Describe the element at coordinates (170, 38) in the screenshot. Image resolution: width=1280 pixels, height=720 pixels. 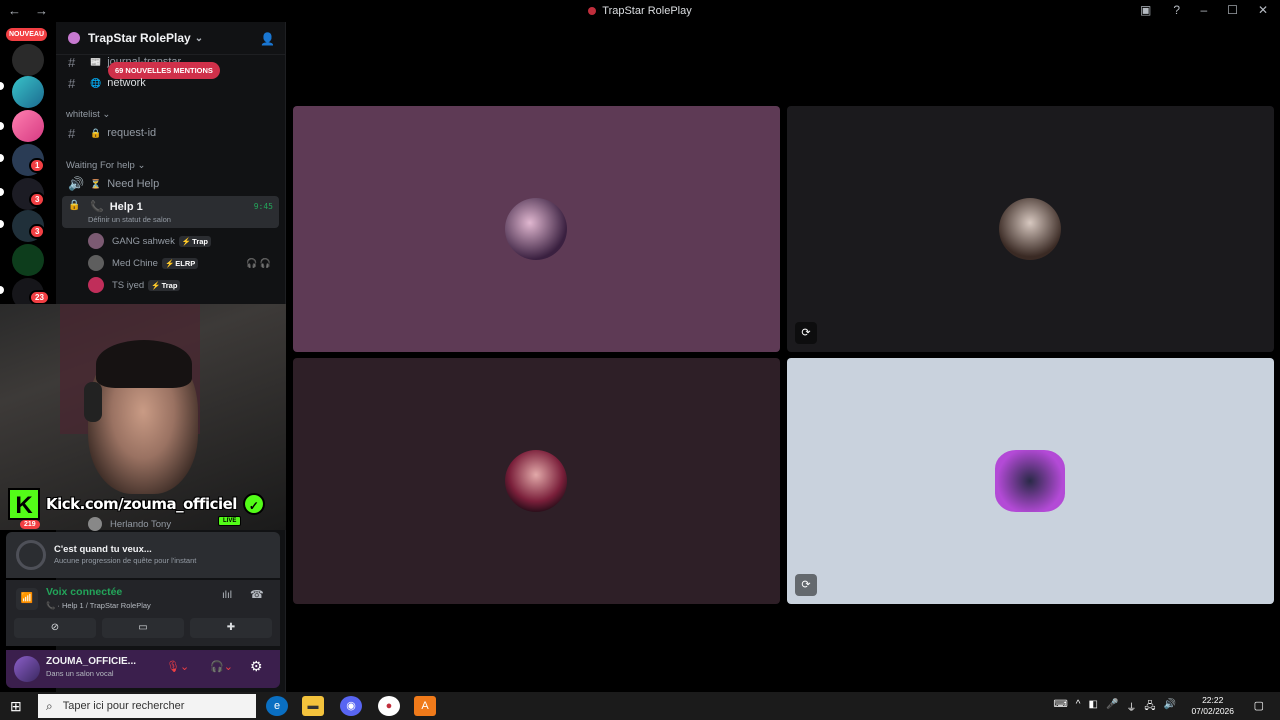
I see `server-header: TrapStar RolePlay ⌄ 👤` at that location.